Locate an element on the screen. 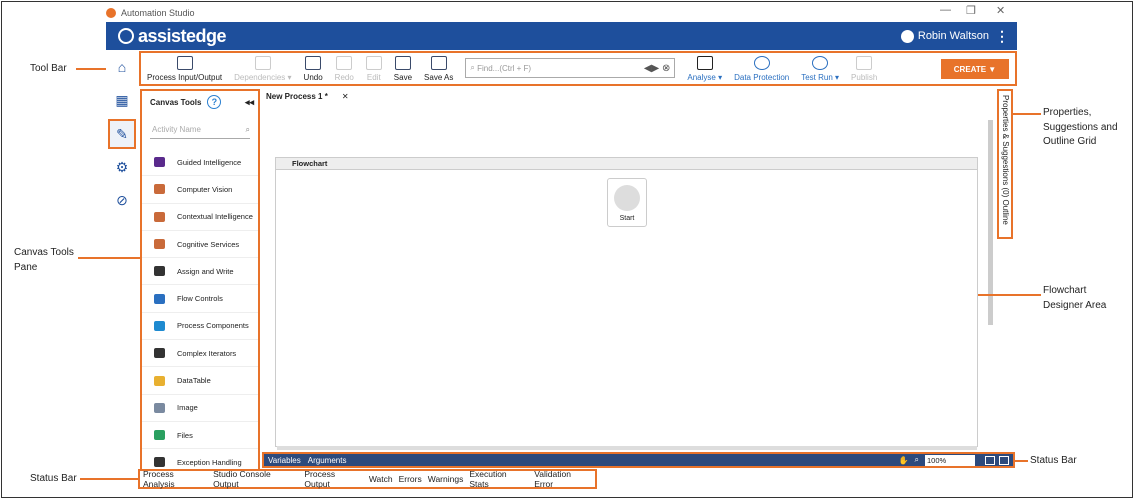  left-nav: ⌂ ▦ ✎ ⚙ ⊘ is located at coordinates (122, 251).